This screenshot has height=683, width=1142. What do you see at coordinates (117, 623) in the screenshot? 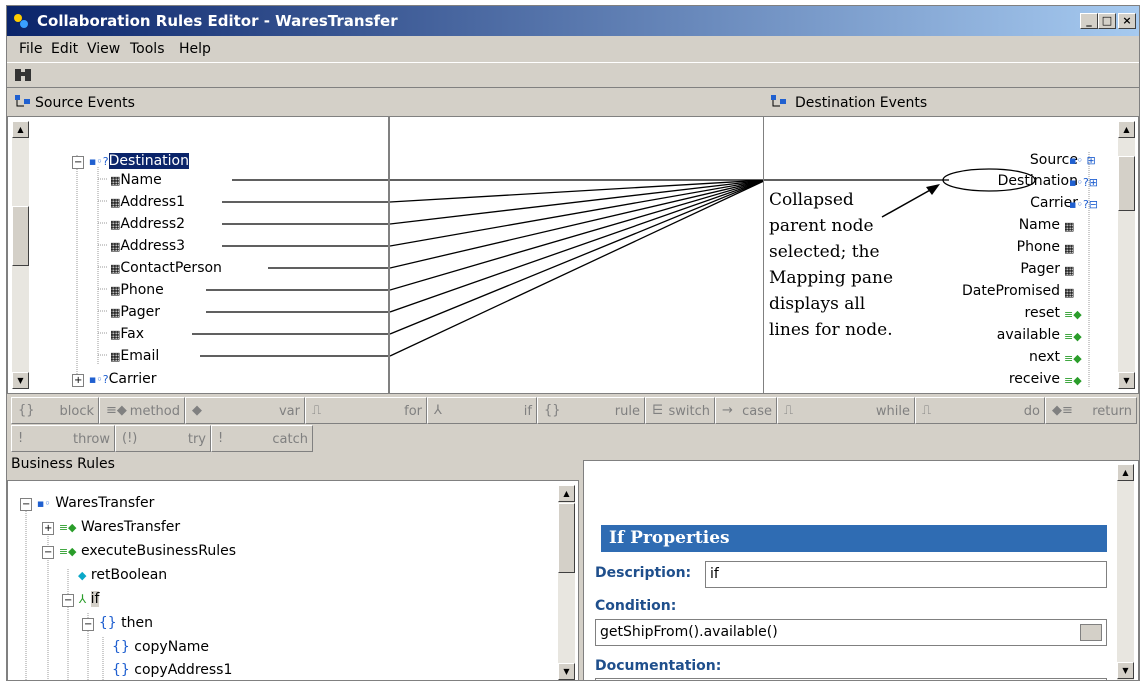
I see `rule-item-then: − {} then` at bounding box center [117, 623].